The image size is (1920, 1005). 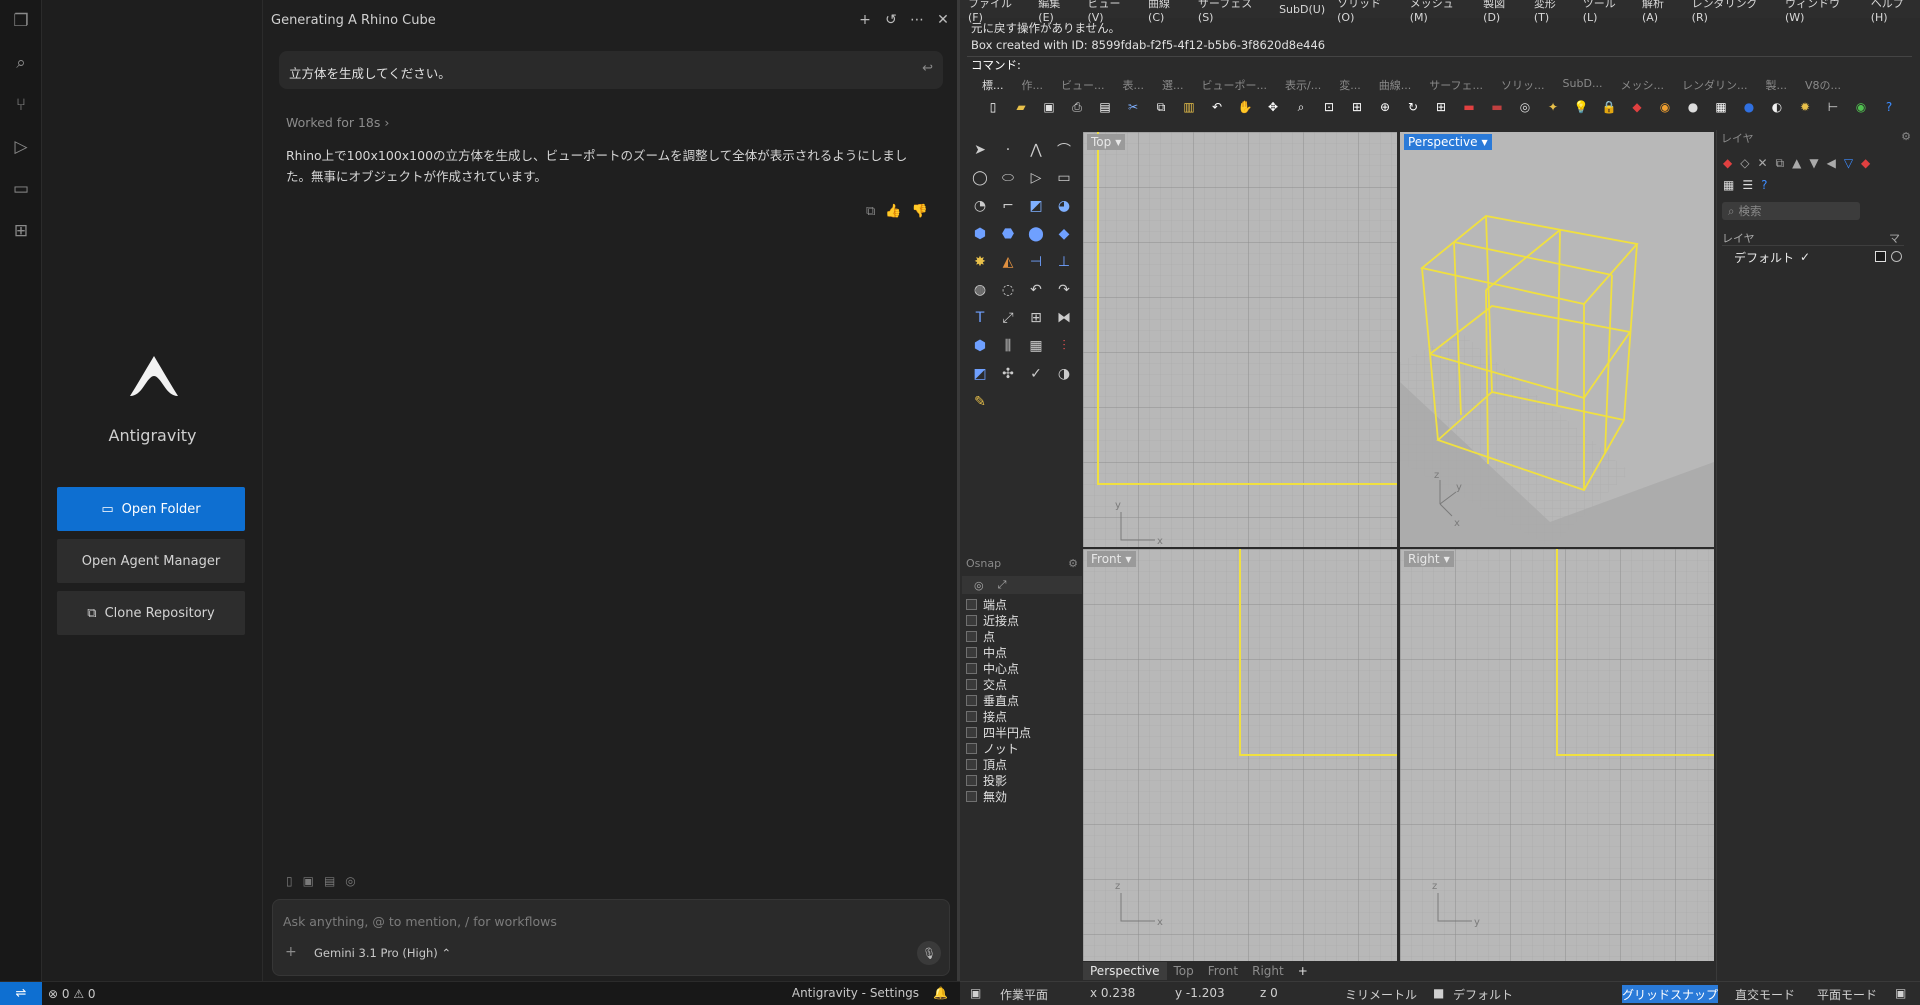 What do you see at coordinates (865, 20) in the screenshot?
I see `new-chat-icon: +` at bounding box center [865, 20].